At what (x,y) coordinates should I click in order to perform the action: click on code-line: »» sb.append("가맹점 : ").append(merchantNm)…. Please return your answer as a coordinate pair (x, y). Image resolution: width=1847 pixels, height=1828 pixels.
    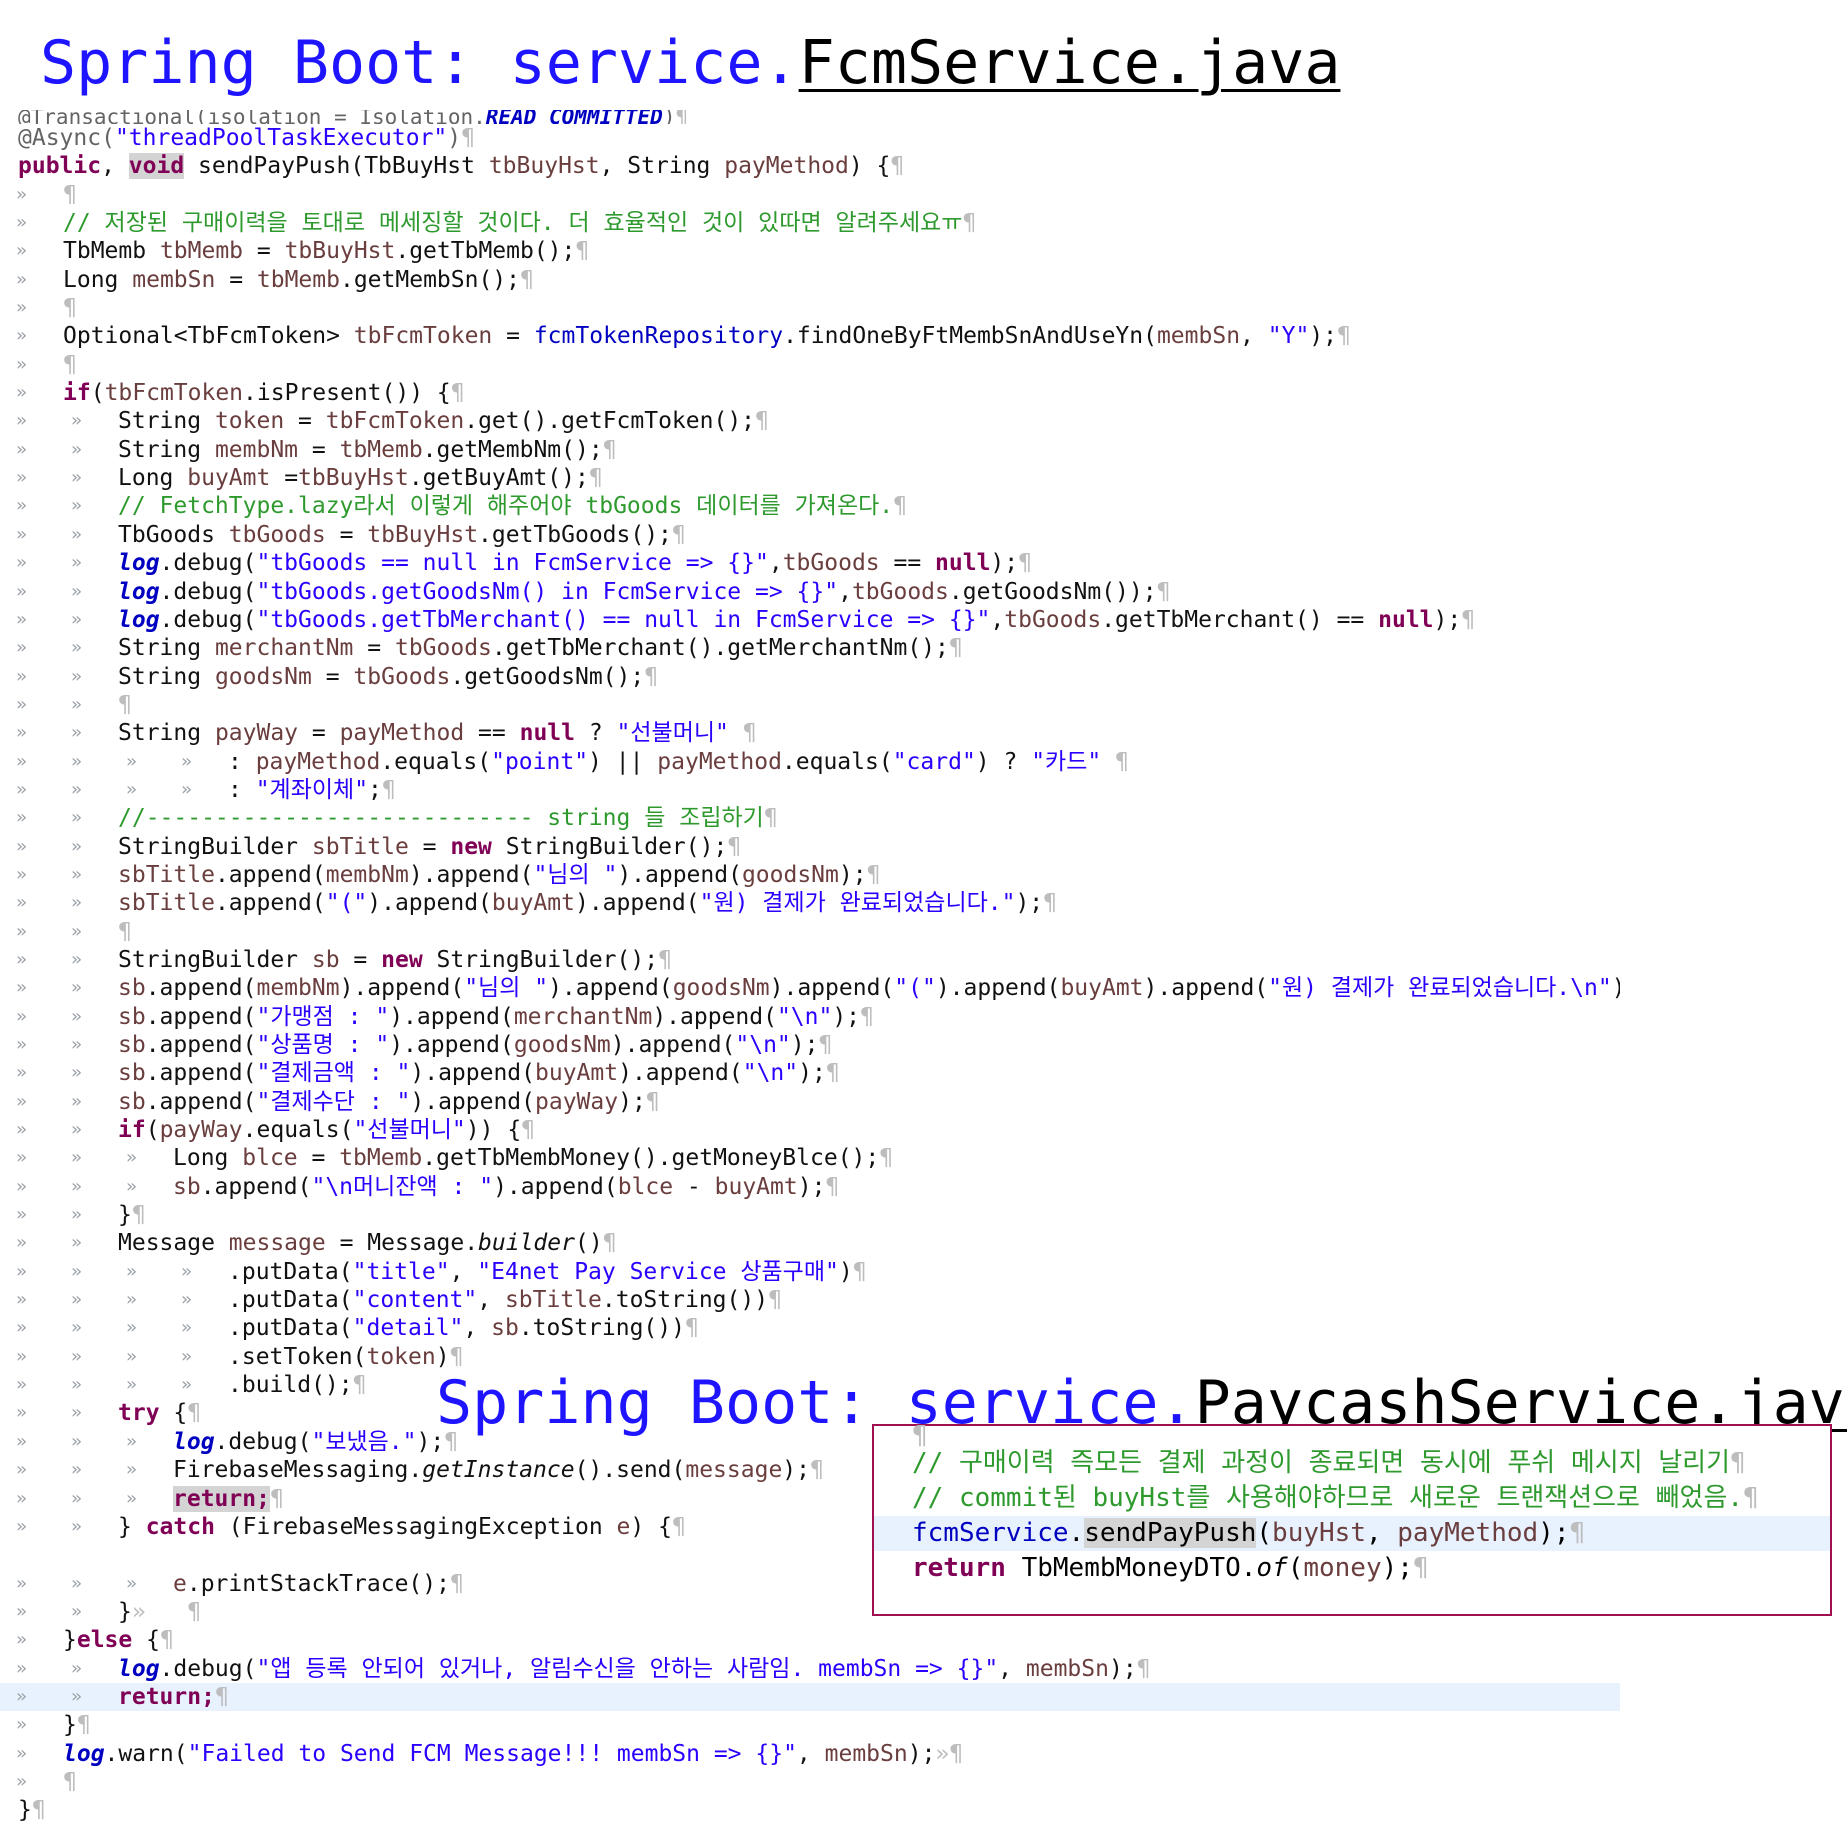
    Looking at the image, I should click on (810, 1017).